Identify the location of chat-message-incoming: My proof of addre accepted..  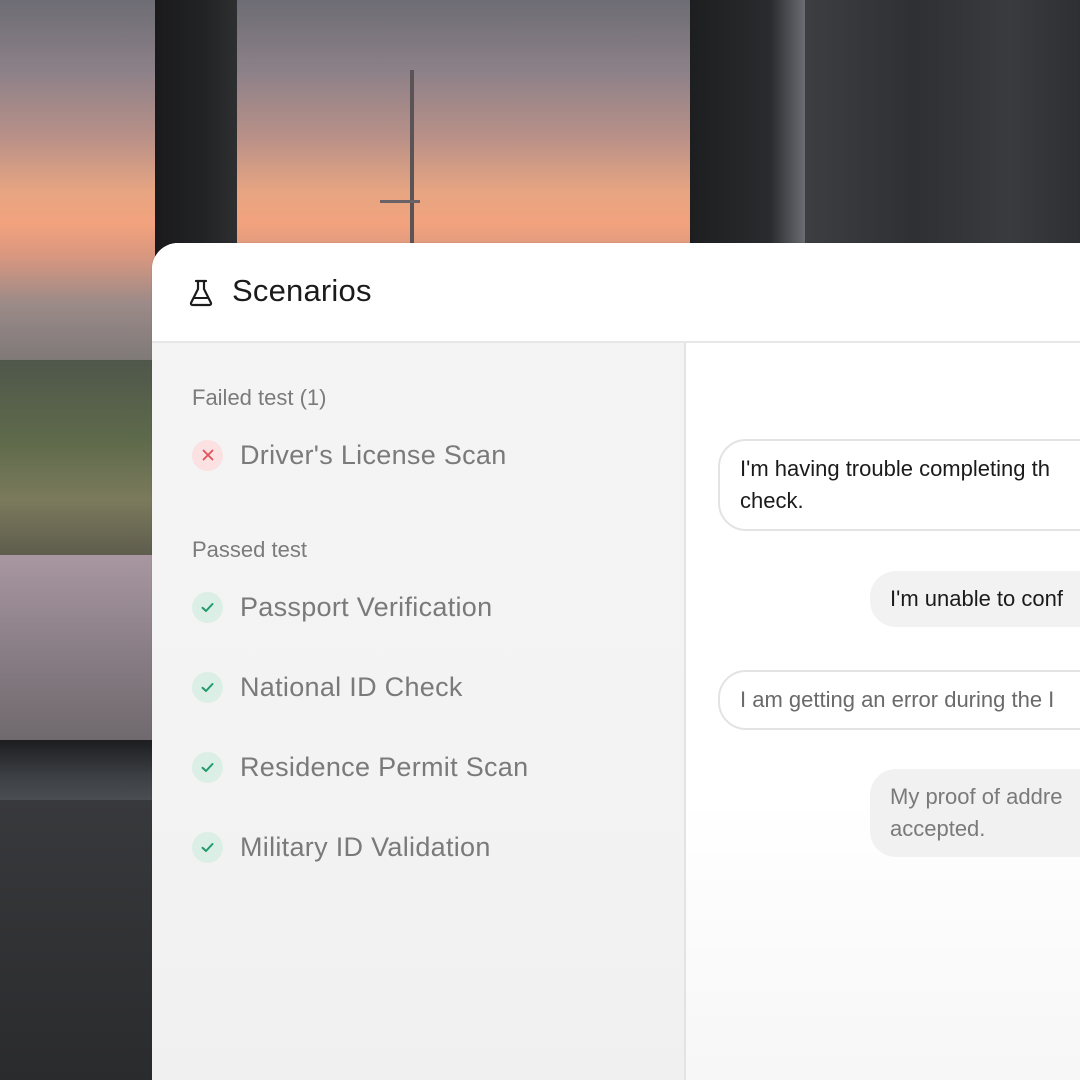
(975, 813).